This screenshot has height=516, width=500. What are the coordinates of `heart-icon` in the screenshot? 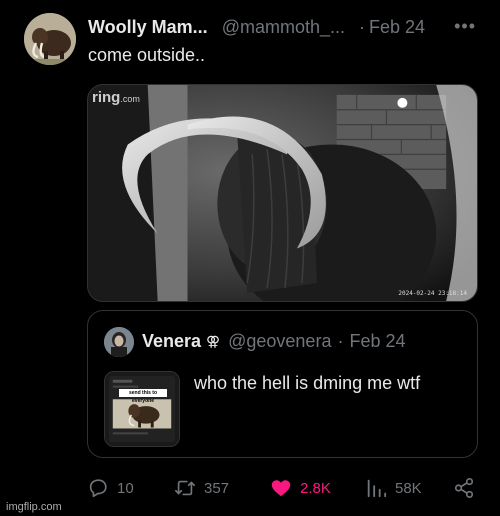 It's located at (281, 488).